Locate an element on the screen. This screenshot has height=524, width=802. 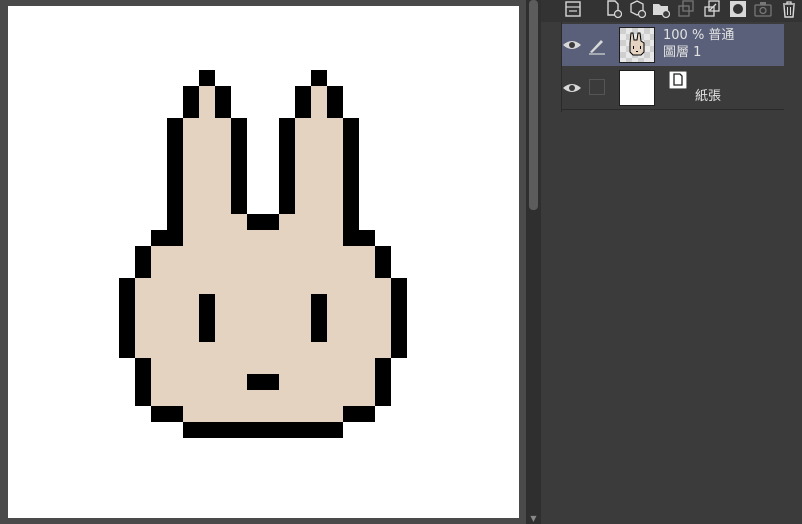
layer-name: 圖層 1 is located at coordinates (682, 52).